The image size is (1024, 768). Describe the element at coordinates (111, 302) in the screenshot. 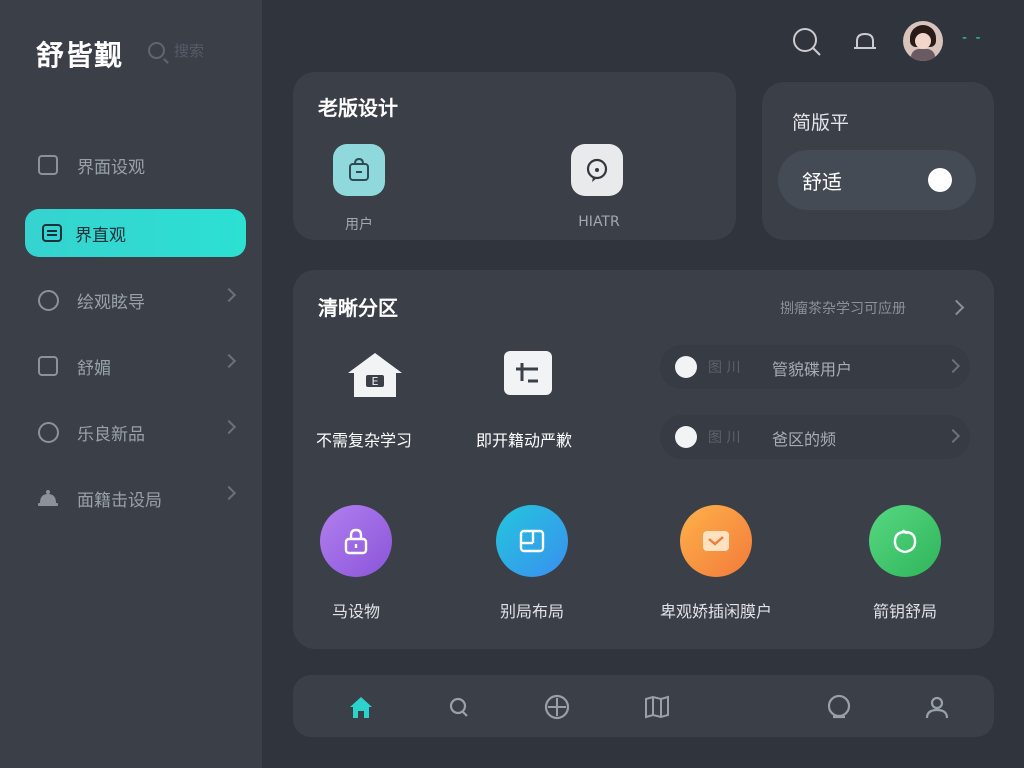

I see `sidebar-item-label: 绘观眩导` at that location.